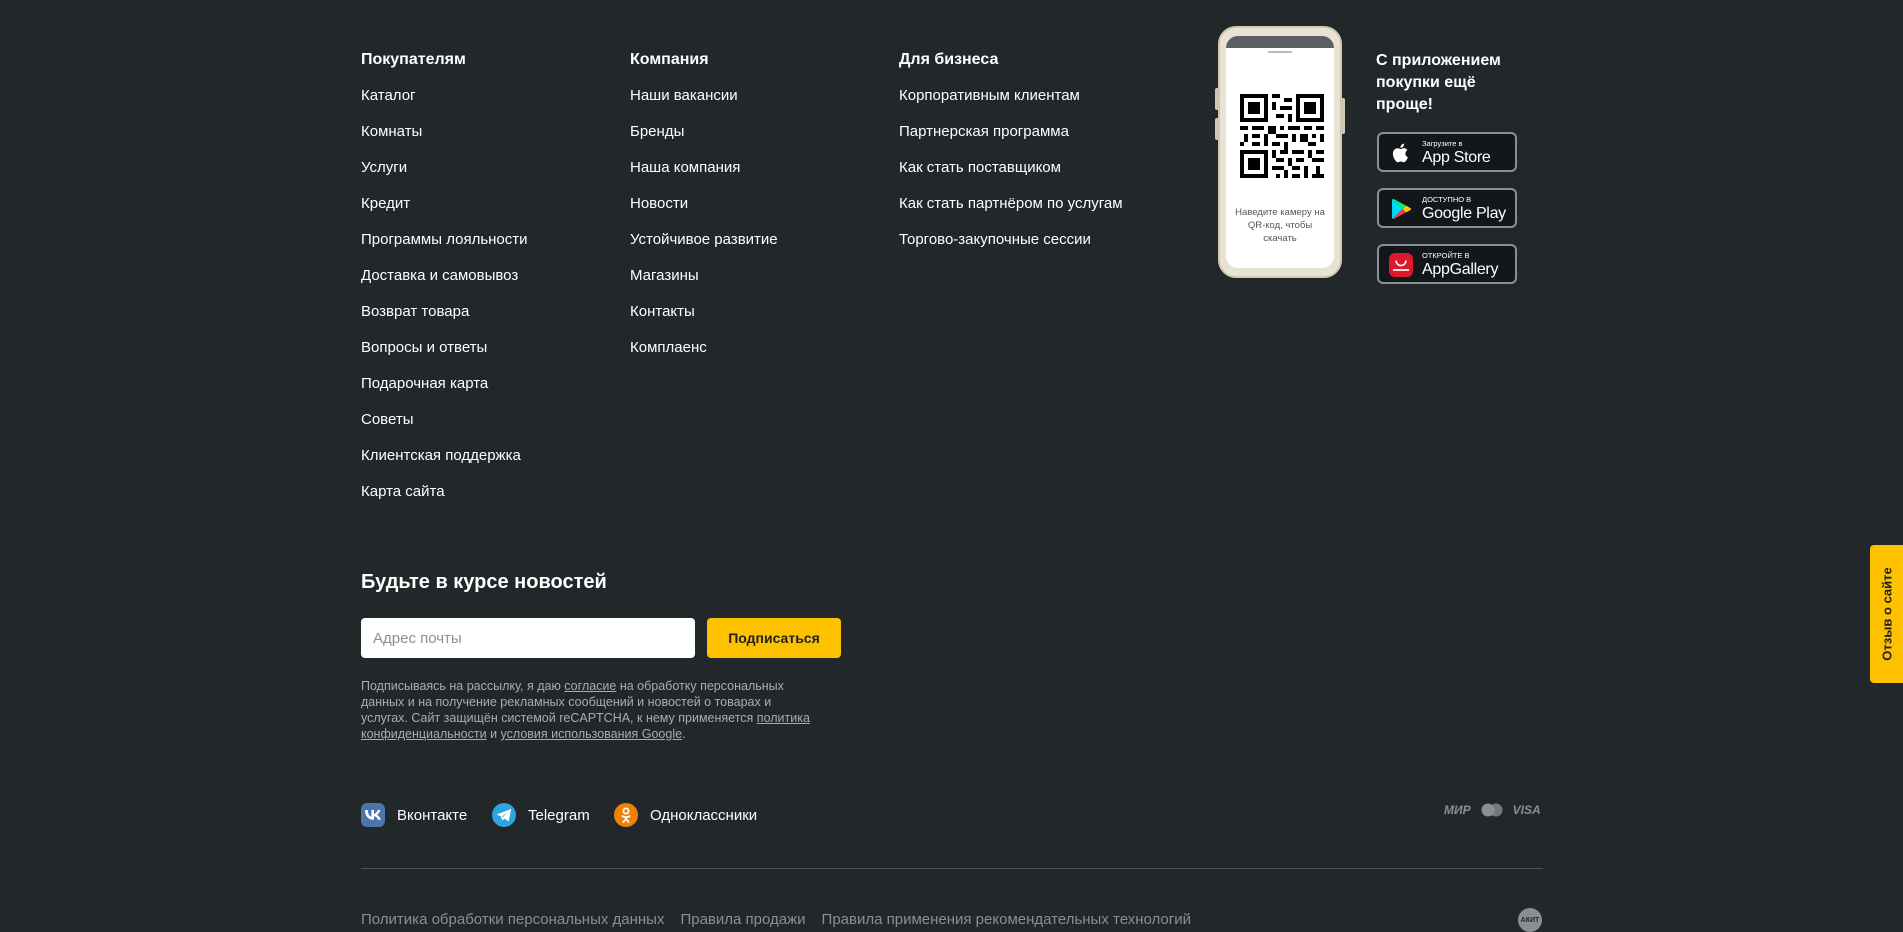  I want to click on app-promo-title: С приложением покупки ещё проще!, so click(1438, 82).